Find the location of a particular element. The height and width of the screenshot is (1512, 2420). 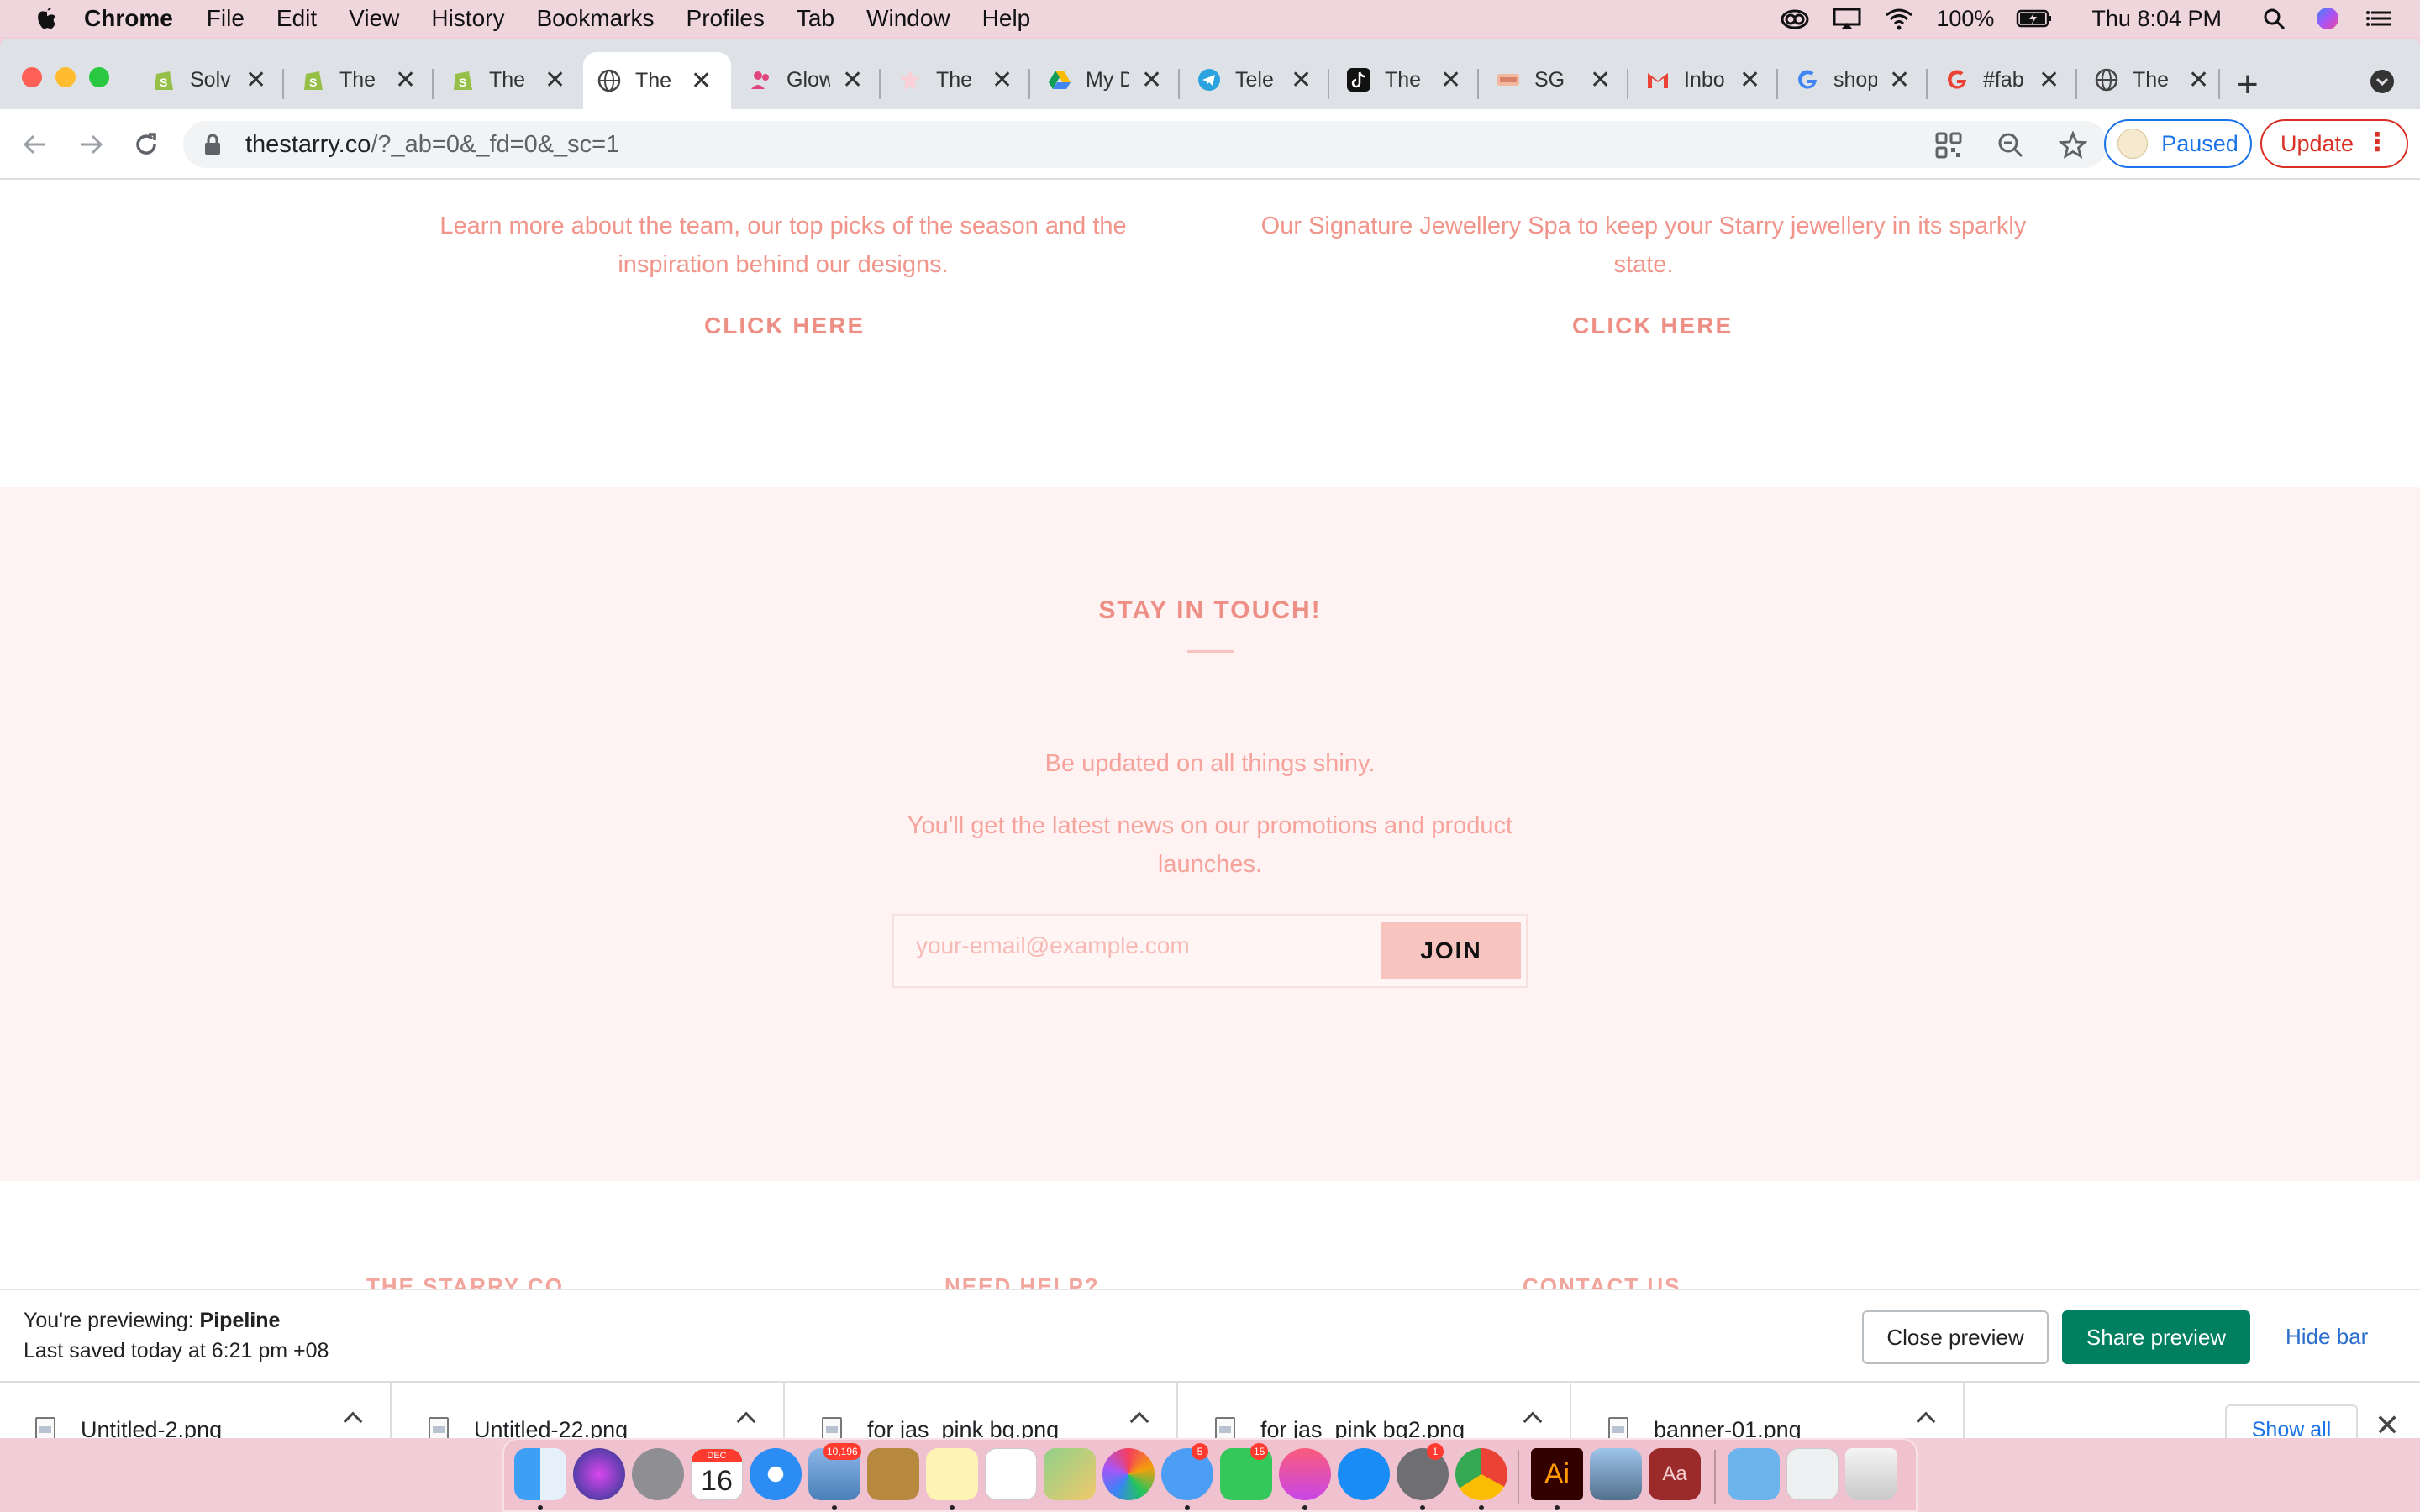

tab-telegram: Tele ✕ is located at coordinates (1255, 79).